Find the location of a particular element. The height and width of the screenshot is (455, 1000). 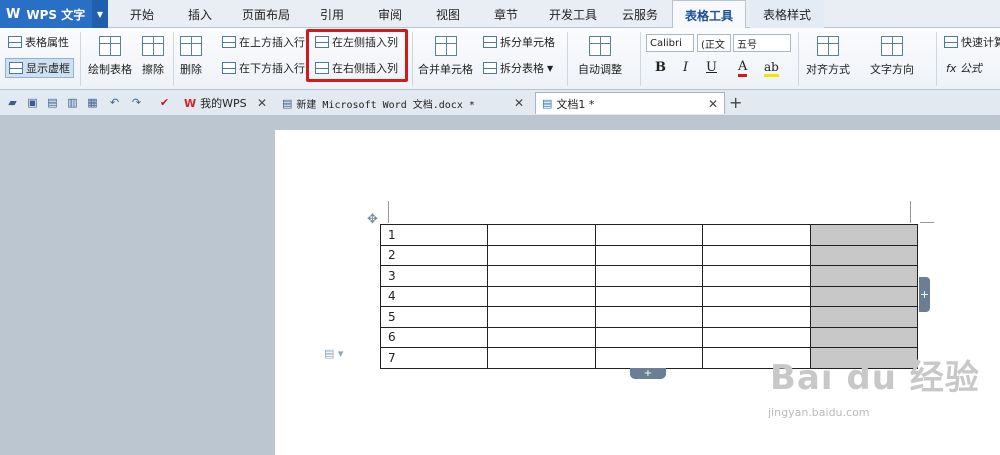

pin-icon: ✔ is located at coordinates (164, 102).